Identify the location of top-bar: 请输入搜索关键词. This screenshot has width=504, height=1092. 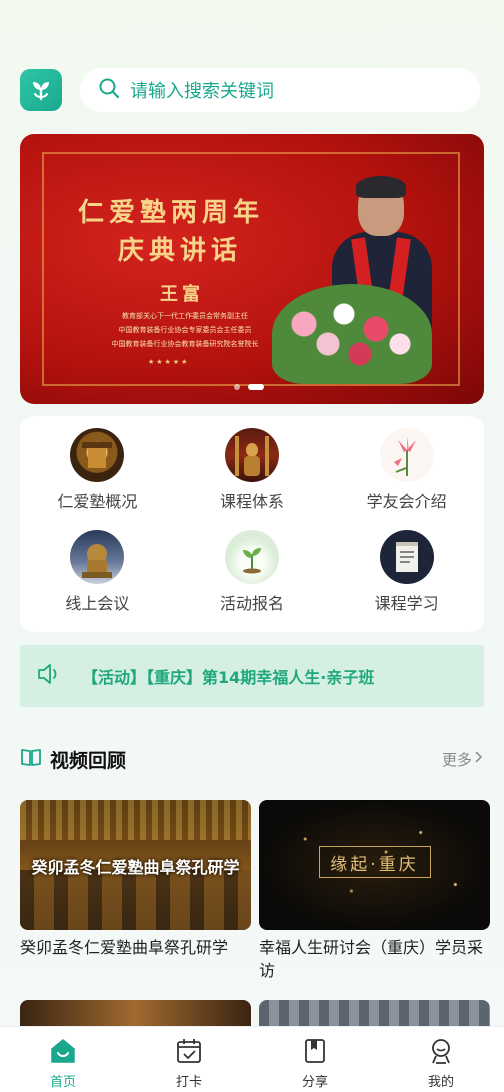
(250, 90).